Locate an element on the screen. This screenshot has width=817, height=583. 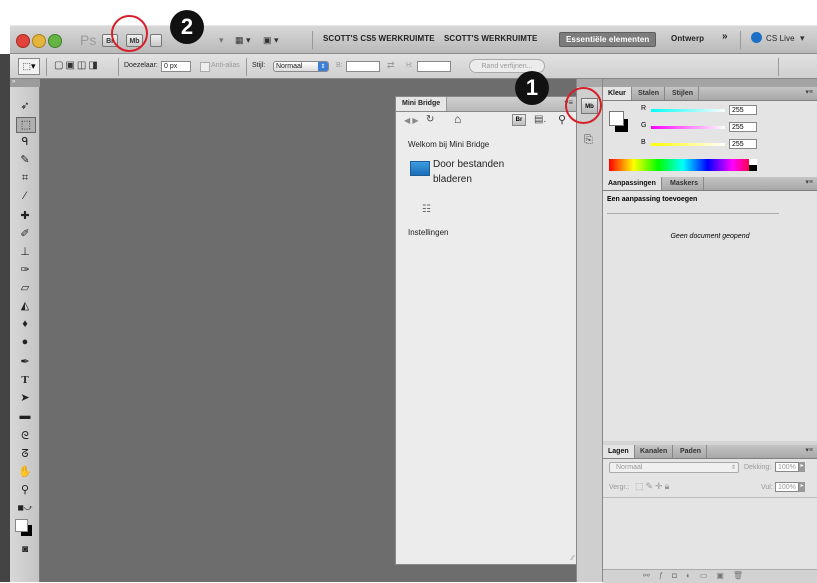
callout-ring-mini-bridge-button is located at coordinates (129, 33).